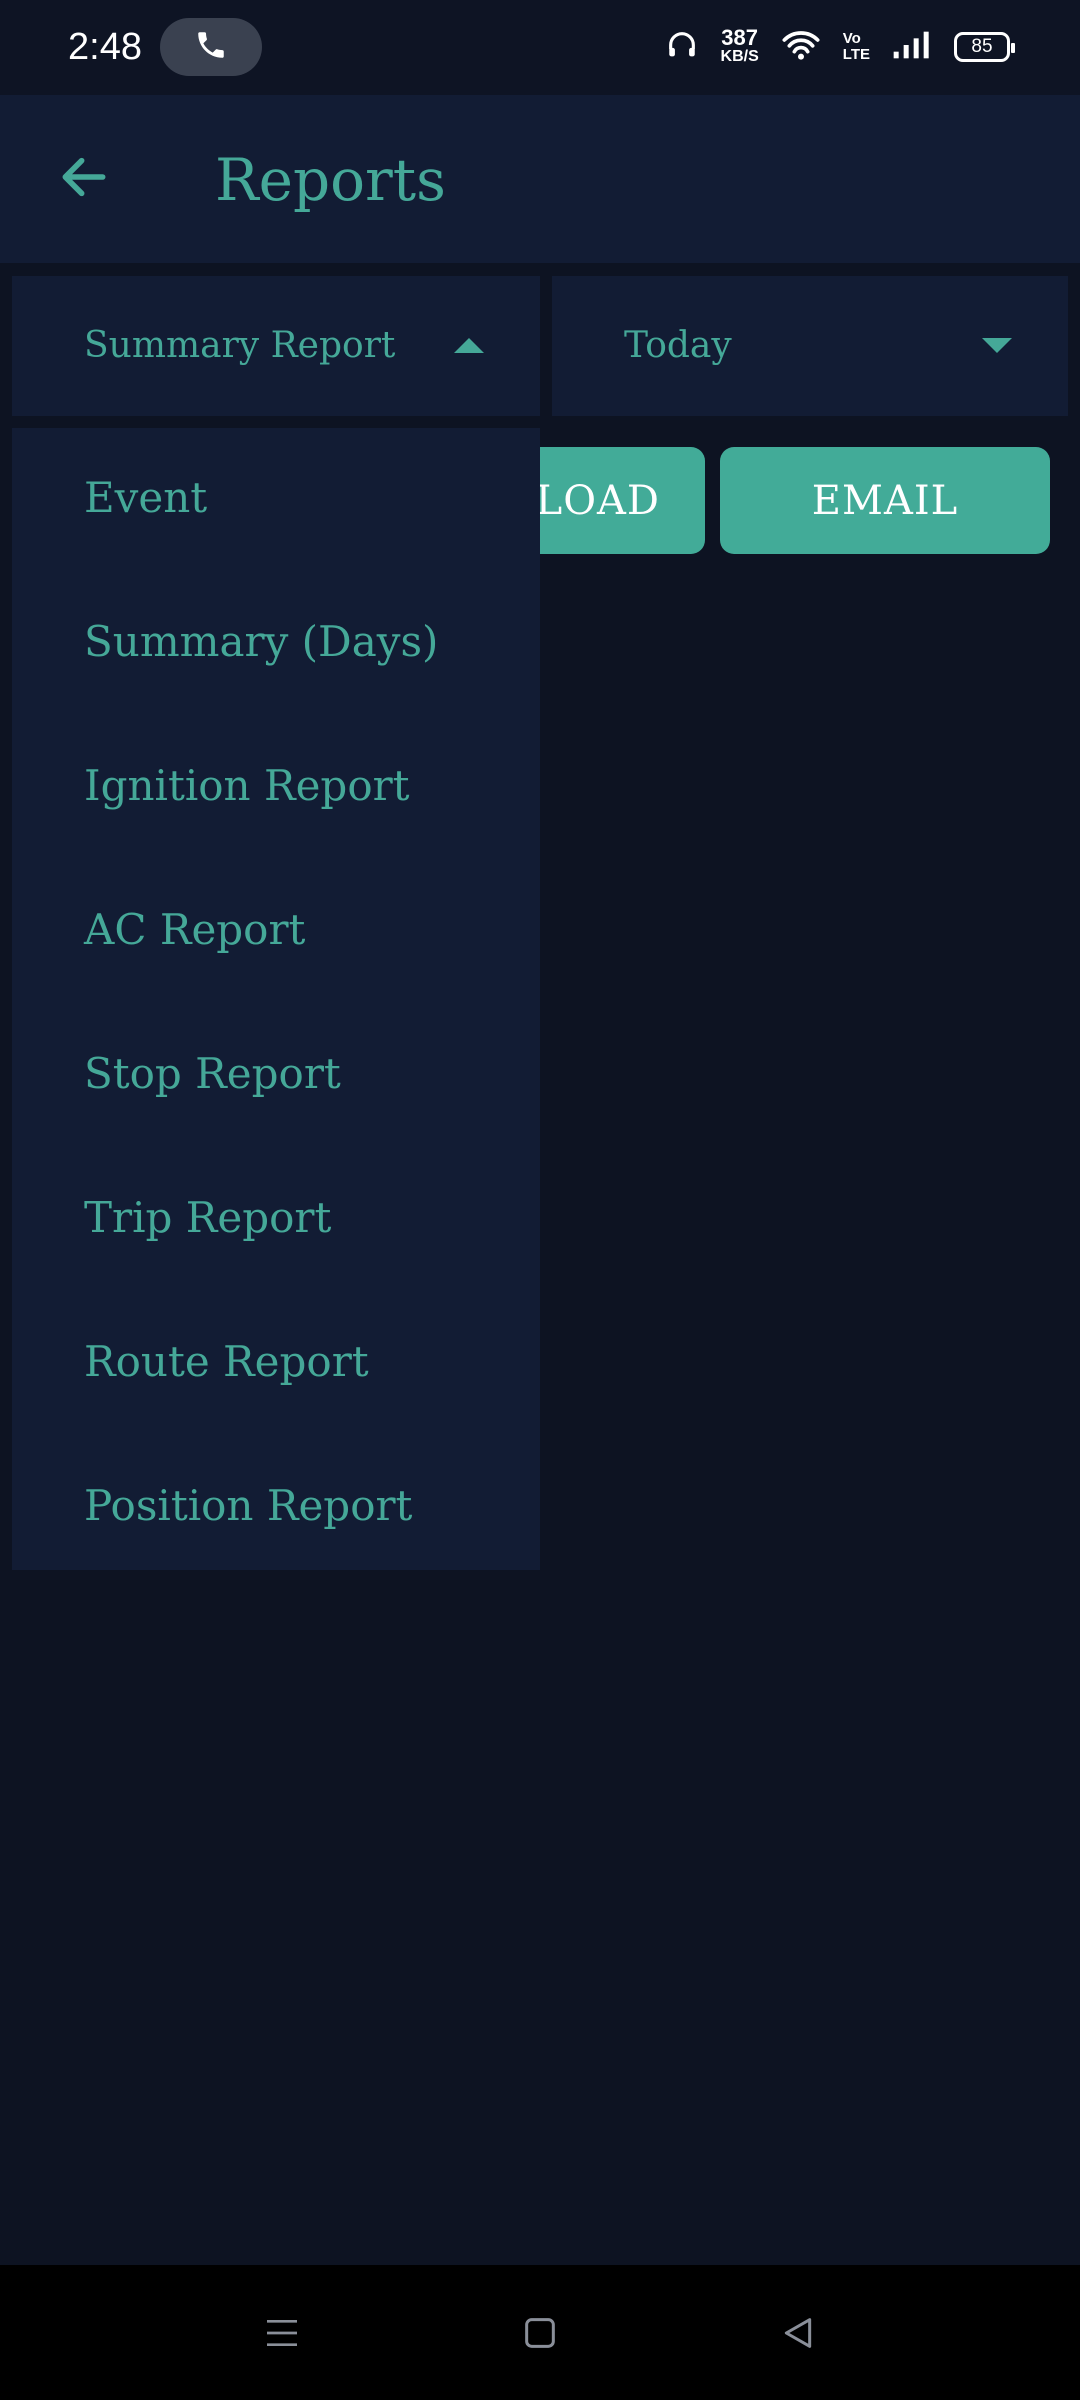 The image size is (1080, 2400). I want to click on menu-item-stop-report: Stop Report, so click(212, 1074).